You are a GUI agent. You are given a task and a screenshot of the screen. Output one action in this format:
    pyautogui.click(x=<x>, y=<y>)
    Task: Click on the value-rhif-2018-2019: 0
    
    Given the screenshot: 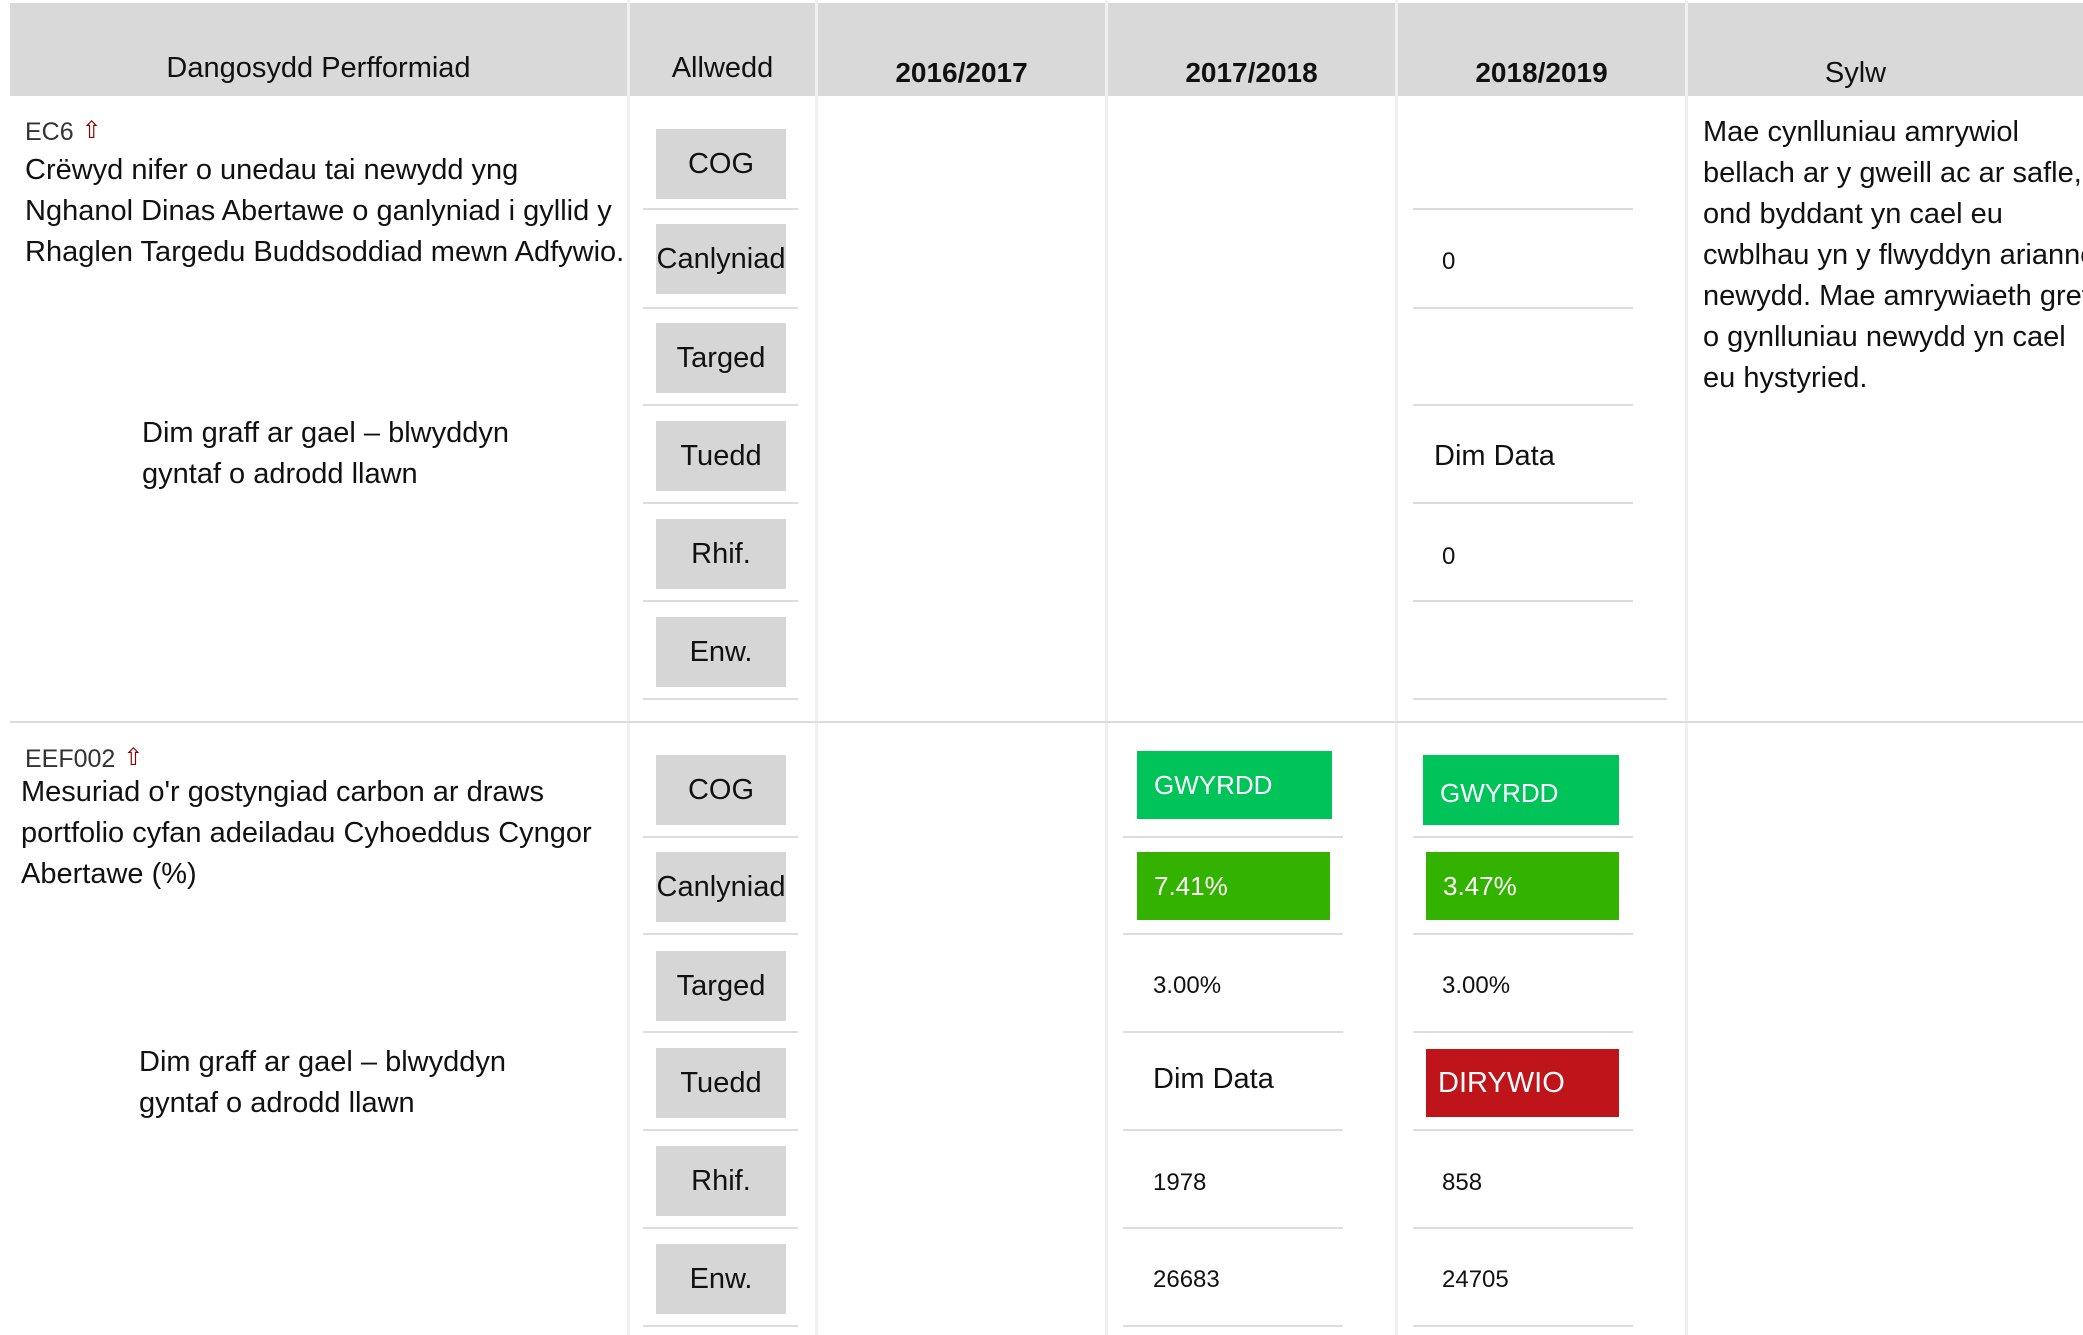 What is the action you would take?
    pyautogui.click(x=1449, y=556)
    